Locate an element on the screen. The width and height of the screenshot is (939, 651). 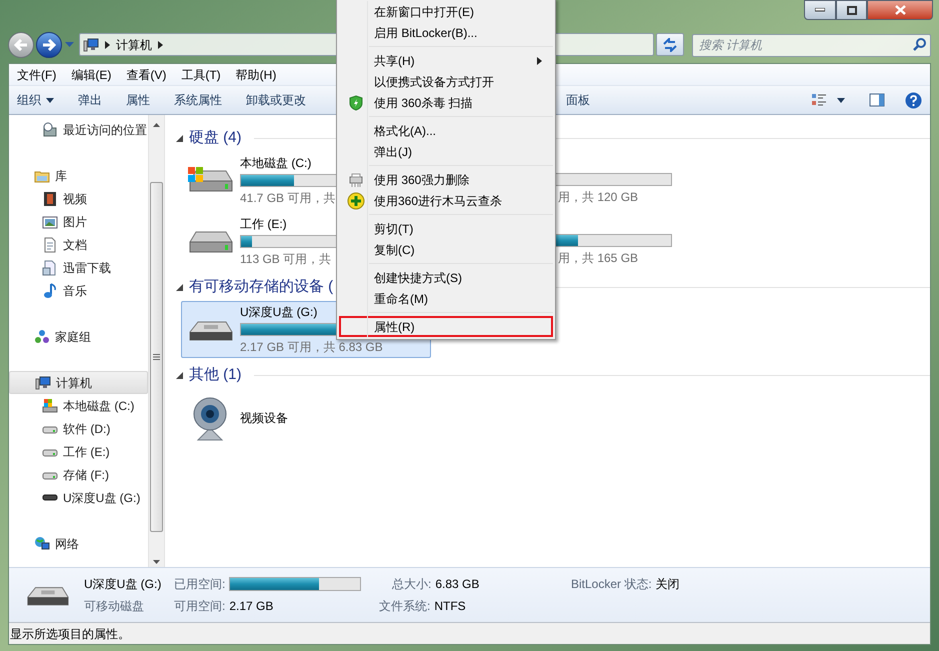
drive-name: 工作 (E:) is located at coordinates (263, 224).